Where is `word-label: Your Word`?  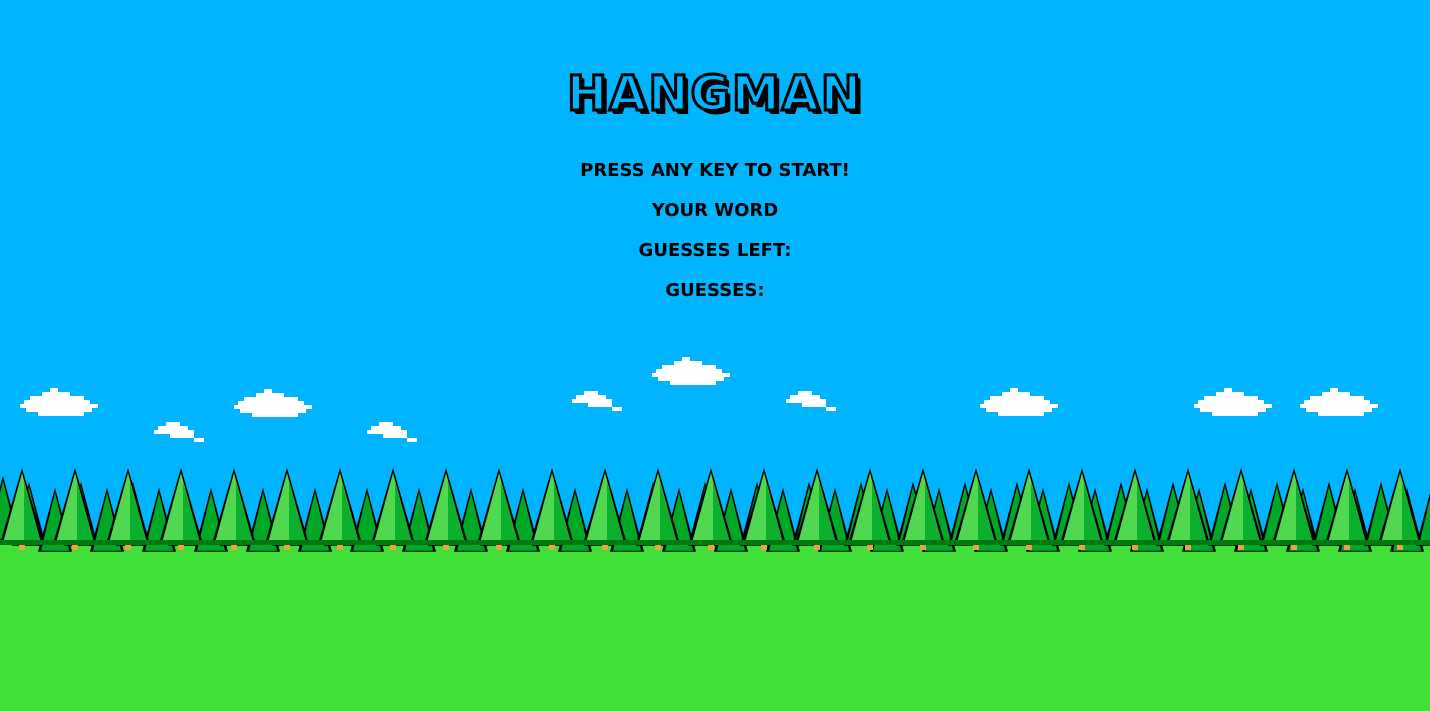 word-label: Your Word is located at coordinates (715, 210).